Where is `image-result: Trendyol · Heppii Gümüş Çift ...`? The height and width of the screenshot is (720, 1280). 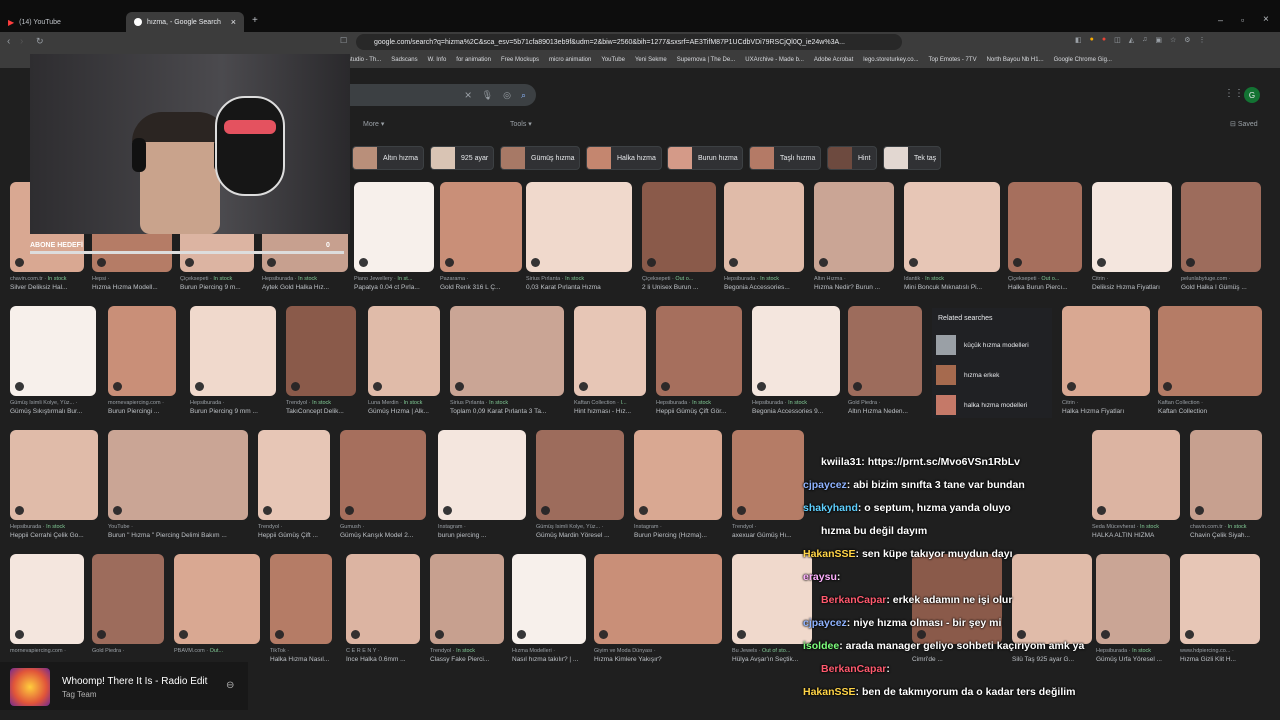 image-result: Trendyol · Heppii Gümüş Çift ... is located at coordinates (294, 487).